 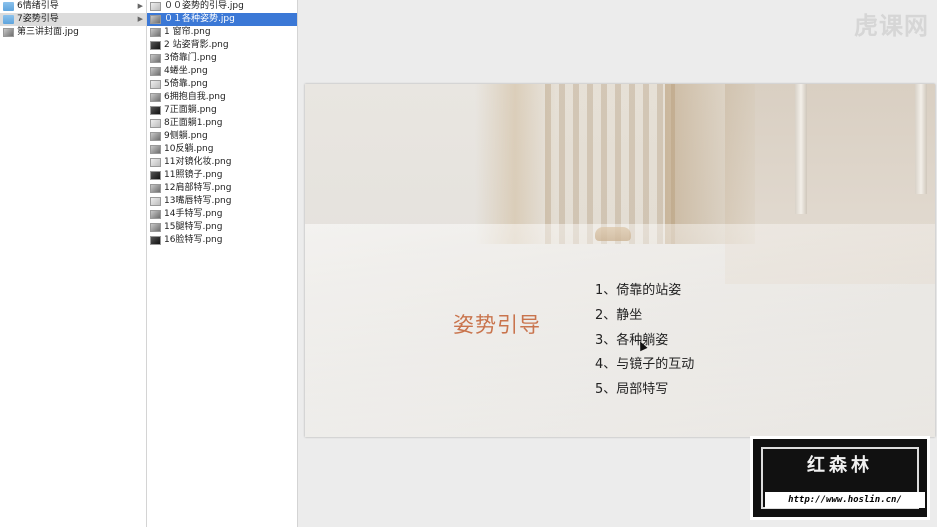 What do you see at coordinates (840, 478) in the screenshot?
I see `hoslin-logo: 红森林 http://www.hoslin.cn/` at bounding box center [840, 478].